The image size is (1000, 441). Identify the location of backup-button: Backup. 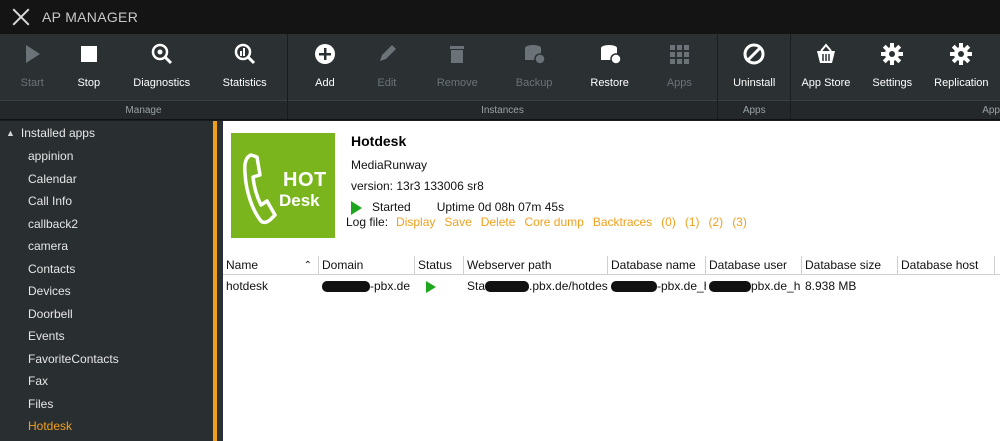
(534, 67).